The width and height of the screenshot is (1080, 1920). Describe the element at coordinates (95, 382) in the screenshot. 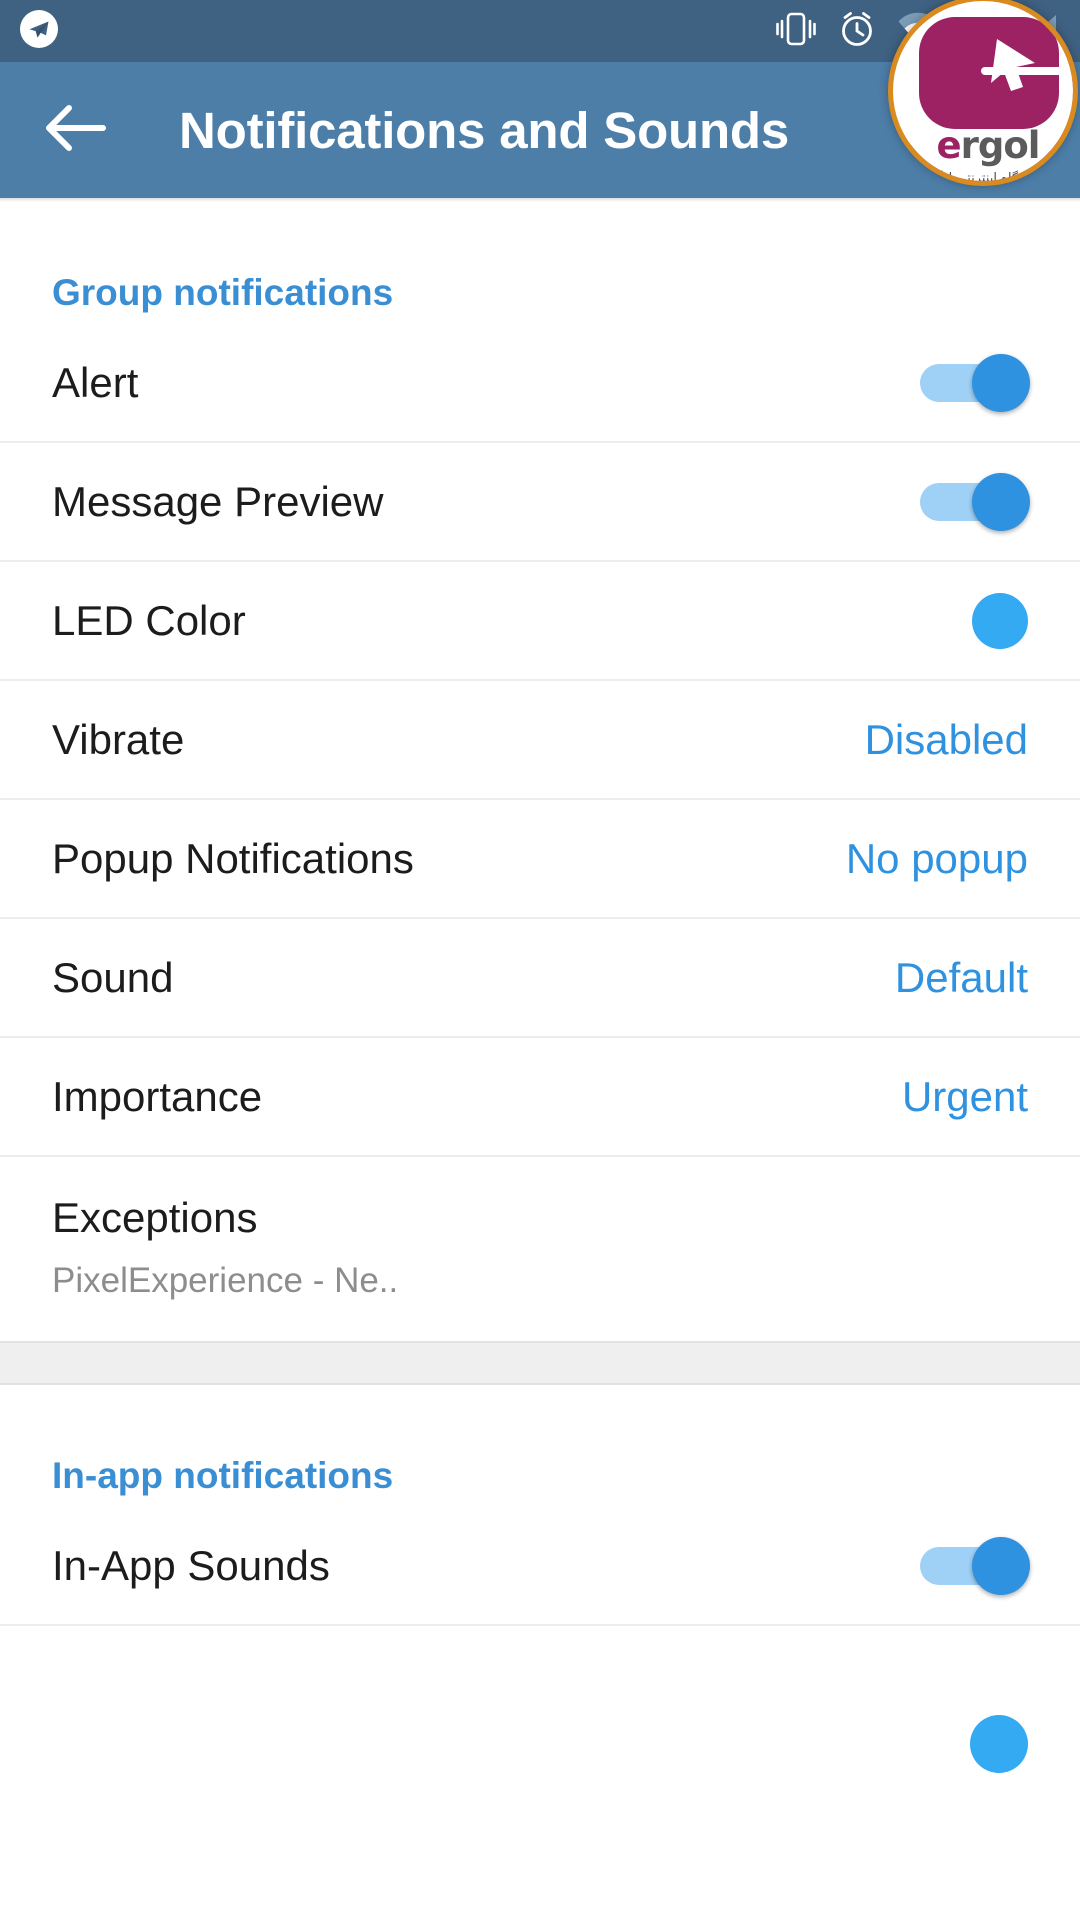

I see `row-label: Alert` at that location.